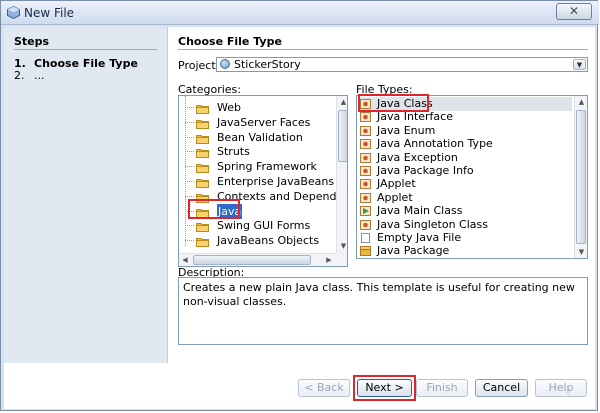 This screenshot has width=600, height=413. Describe the element at coordinates (276, 181) in the screenshot. I see `category-label: Enterprise JavaBeans` at that location.